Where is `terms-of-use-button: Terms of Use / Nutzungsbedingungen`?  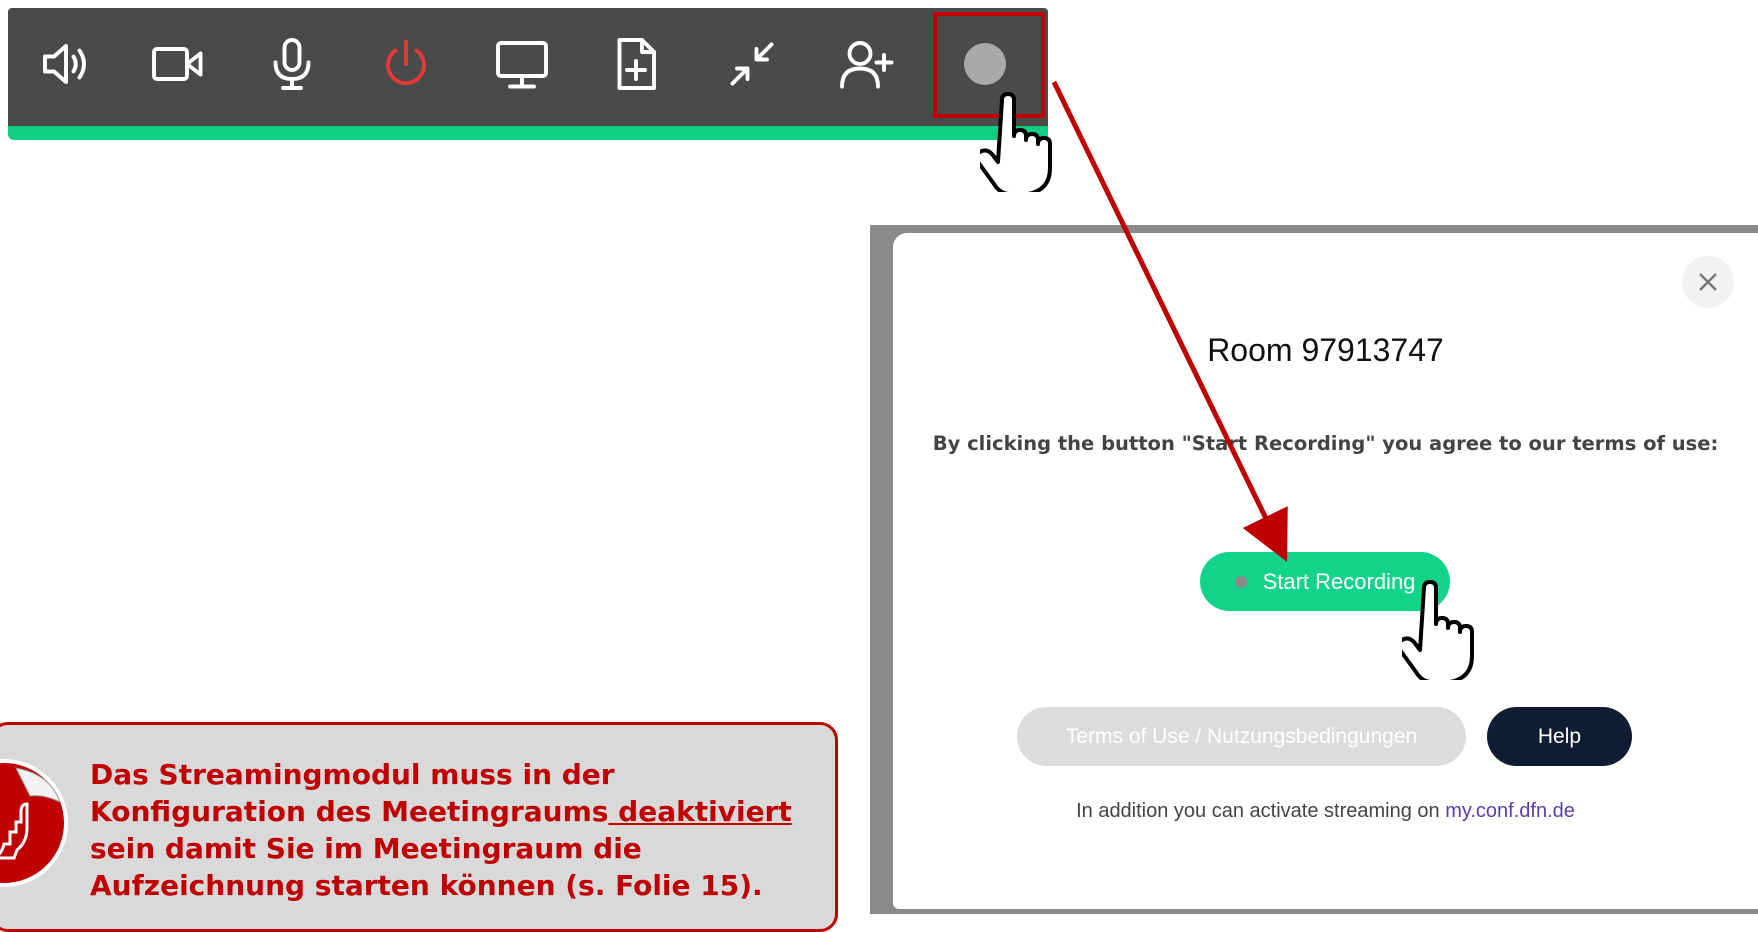 terms-of-use-button: Terms of Use / Nutzungsbedingungen is located at coordinates (1241, 736).